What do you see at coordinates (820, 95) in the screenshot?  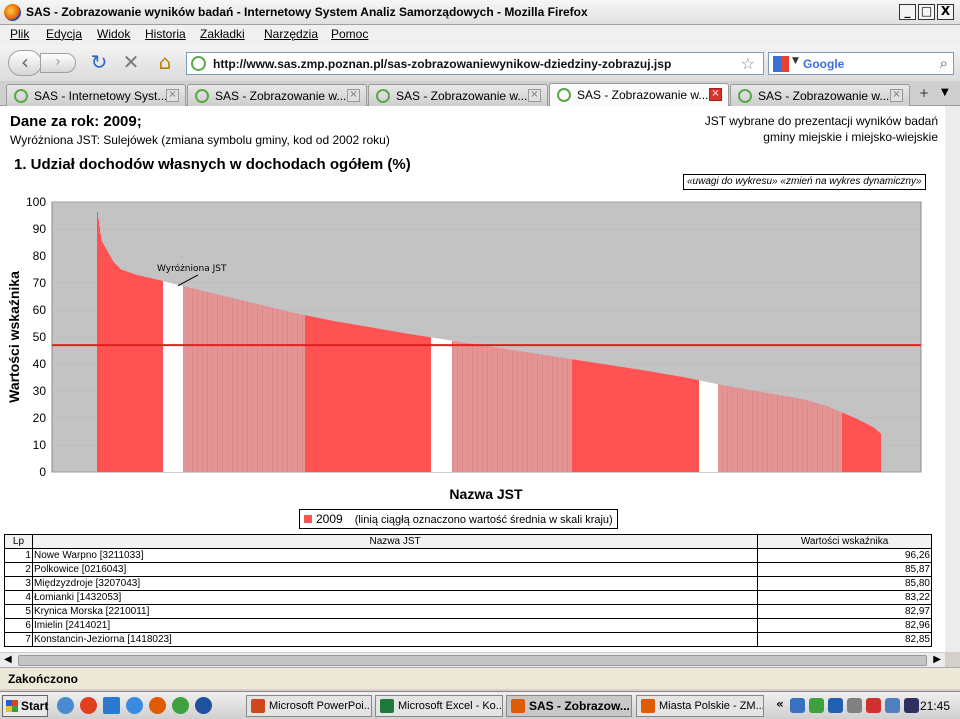 I see `tab-5: SAS - Zobrazowanie w... ×` at bounding box center [820, 95].